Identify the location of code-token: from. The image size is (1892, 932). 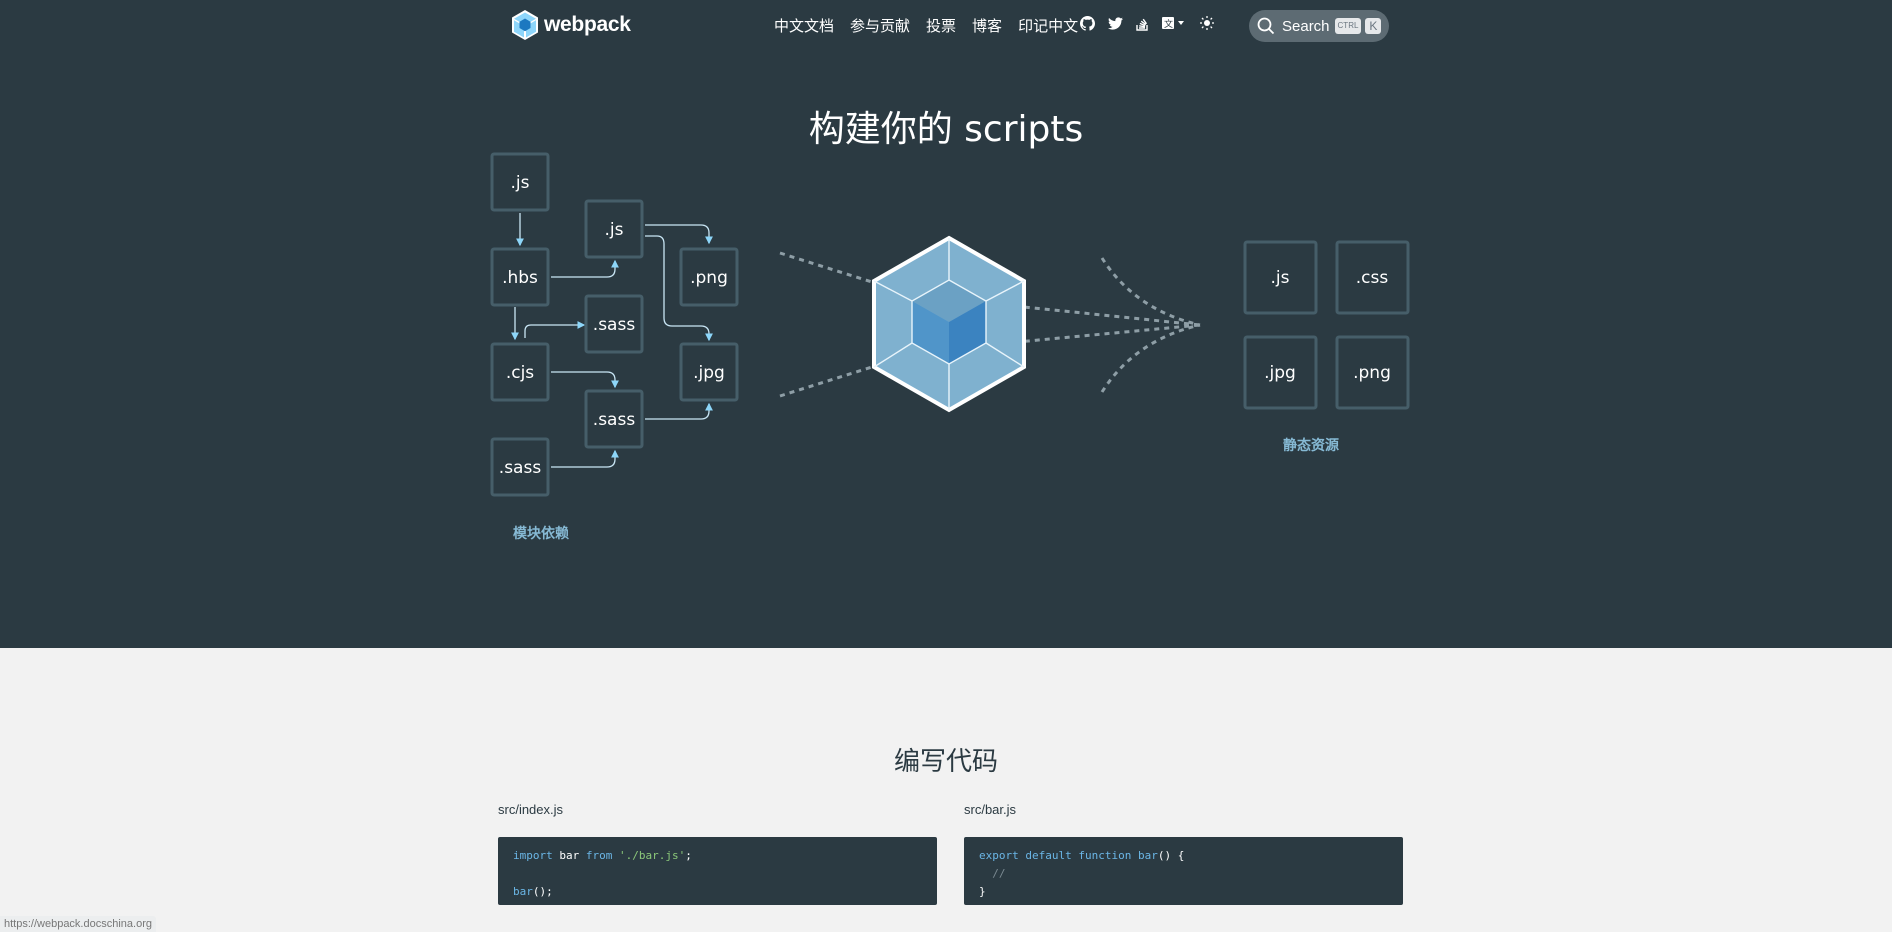
(599, 855).